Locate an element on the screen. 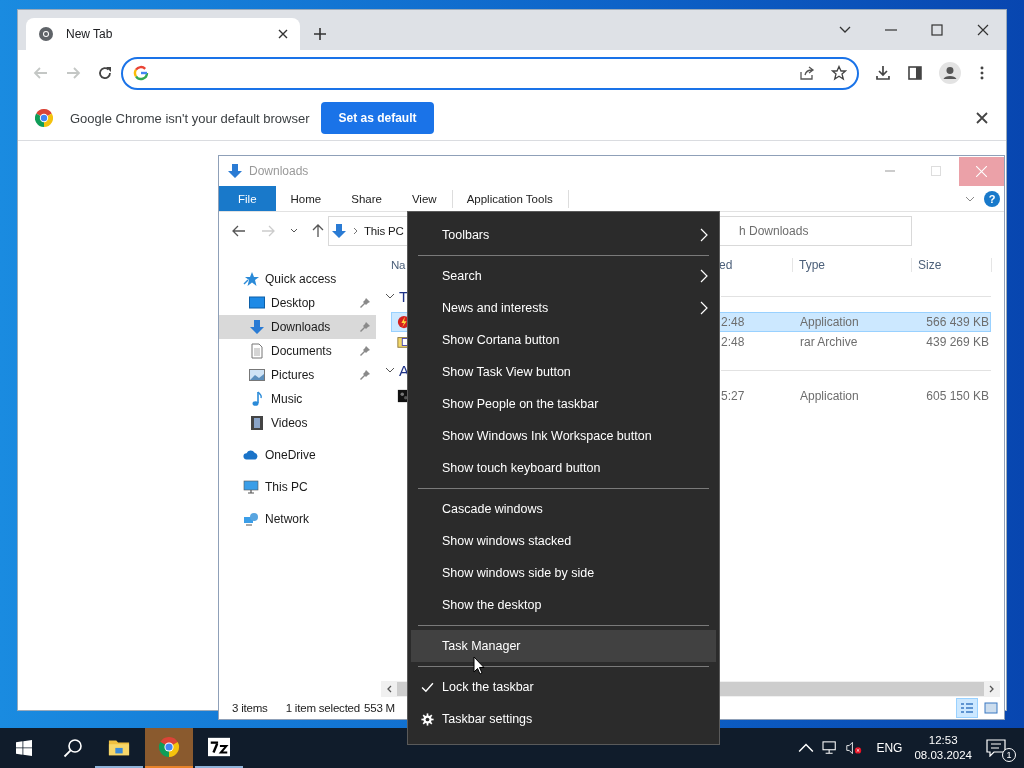 The width and height of the screenshot is (1024, 768). nav-label: Desktop is located at coordinates (293, 303).